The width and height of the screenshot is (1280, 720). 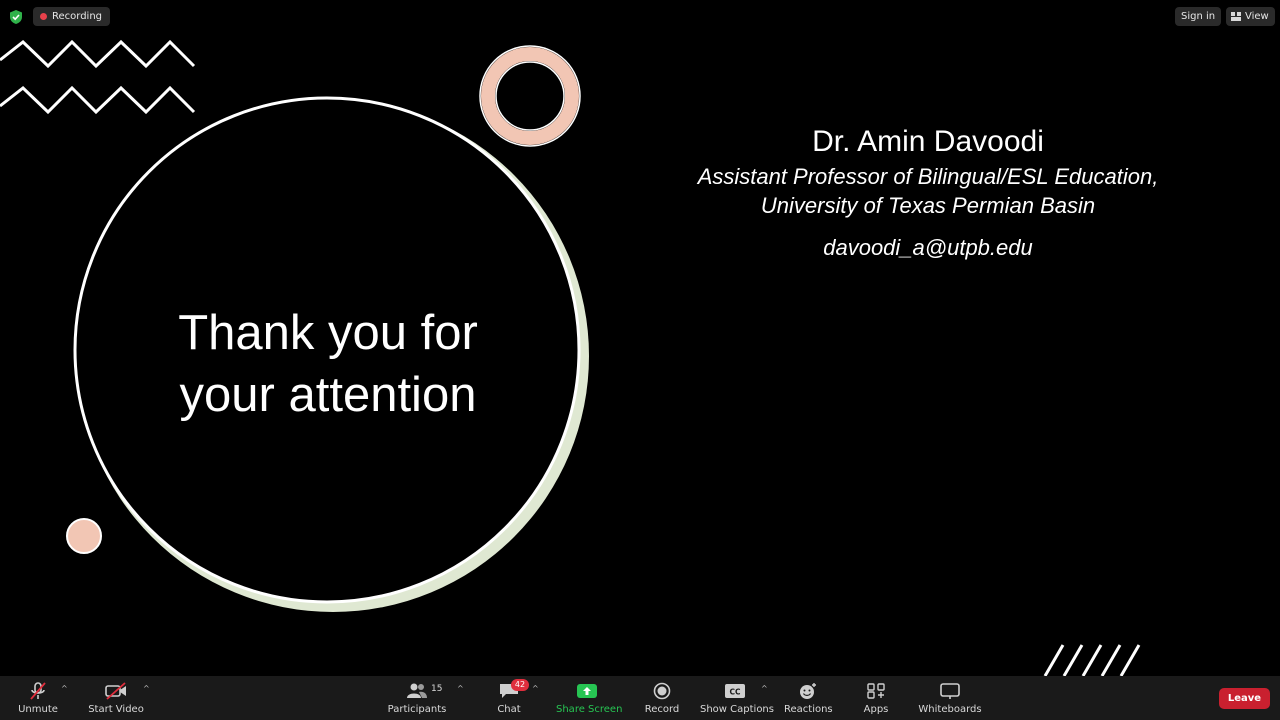 I want to click on video-options-caret-icon: ^, so click(x=146, y=688).